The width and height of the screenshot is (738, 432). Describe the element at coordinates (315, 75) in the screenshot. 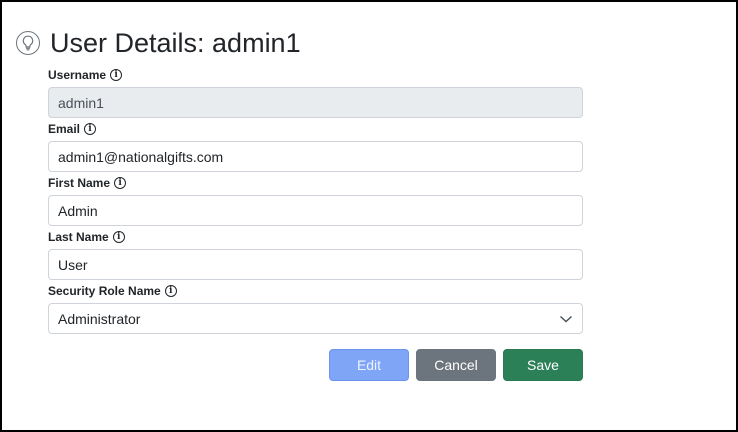

I see `username-label-row: Username i` at that location.